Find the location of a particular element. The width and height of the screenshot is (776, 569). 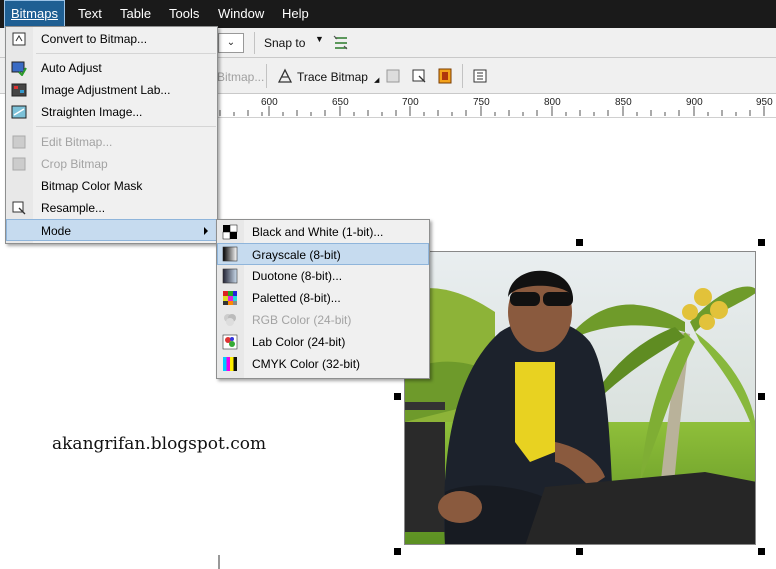

trace-bitmap-button: Trace Bitmap is located at coordinates (332, 77).